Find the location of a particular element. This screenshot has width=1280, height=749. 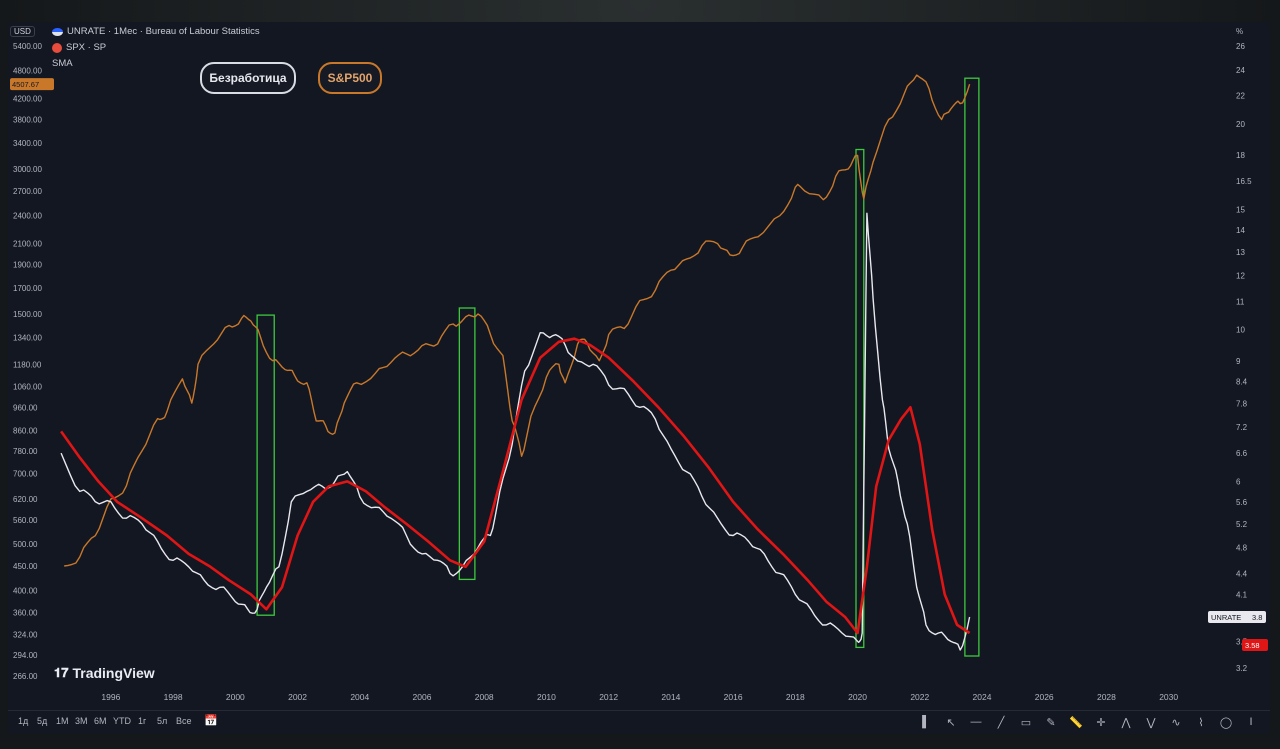

x-axis-tick: 2004 is located at coordinates (359, 697).